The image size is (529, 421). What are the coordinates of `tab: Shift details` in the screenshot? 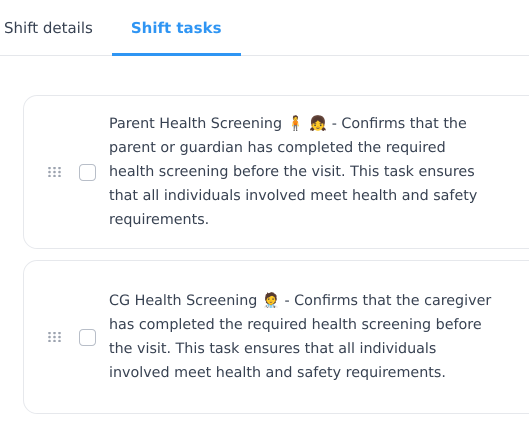 It's located at (56, 28).